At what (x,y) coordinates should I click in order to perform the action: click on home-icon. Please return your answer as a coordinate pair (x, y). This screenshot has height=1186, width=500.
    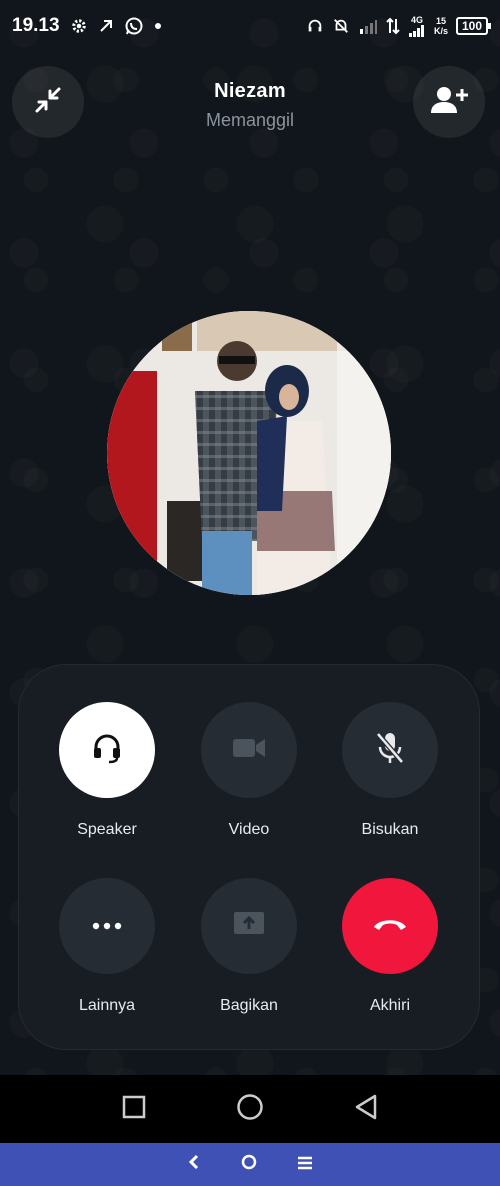
    Looking at the image, I should click on (250, 1109).